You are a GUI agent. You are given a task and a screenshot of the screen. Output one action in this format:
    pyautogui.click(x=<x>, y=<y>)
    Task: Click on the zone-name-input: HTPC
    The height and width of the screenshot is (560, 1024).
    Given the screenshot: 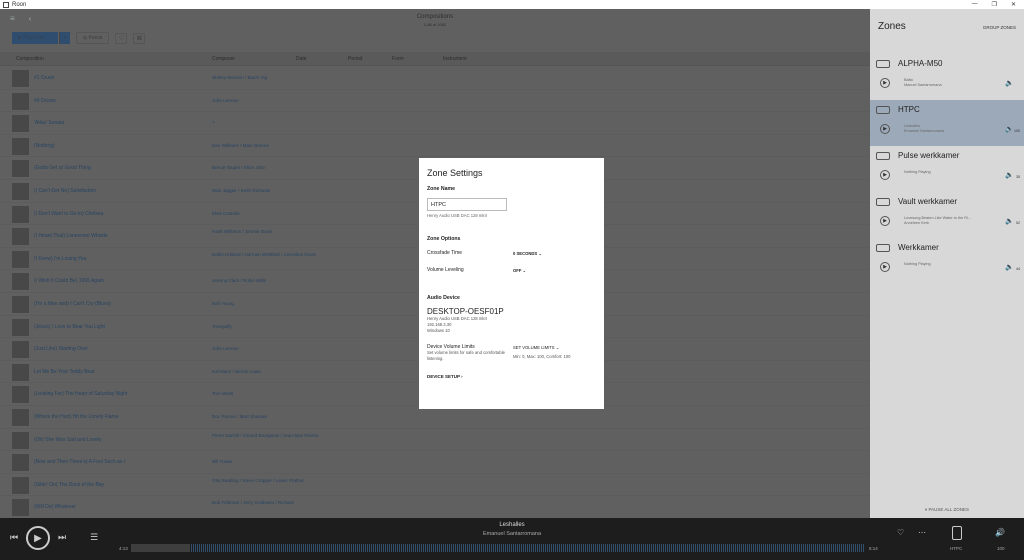 What is the action you would take?
    pyautogui.click(x=467, y=204)
    